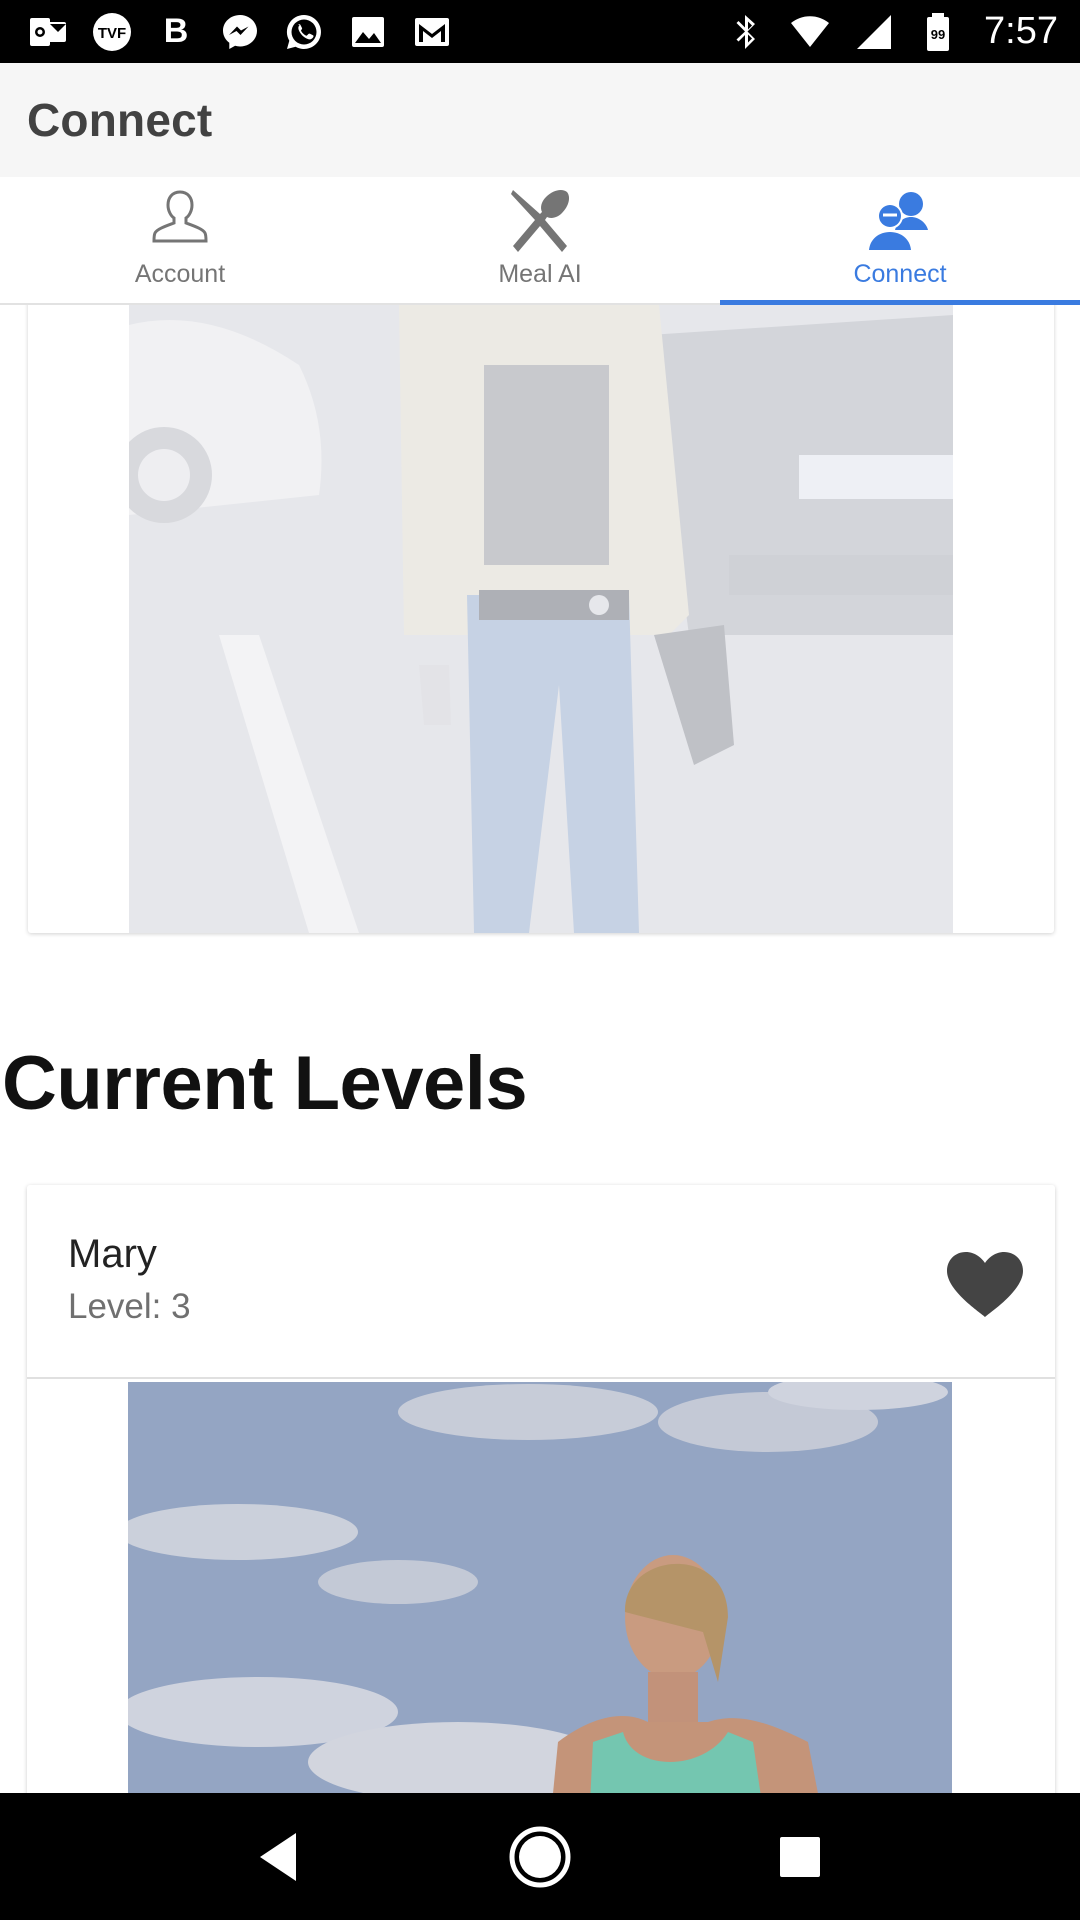  I want to click on tvf-icon: TVF, so click(112, 32).